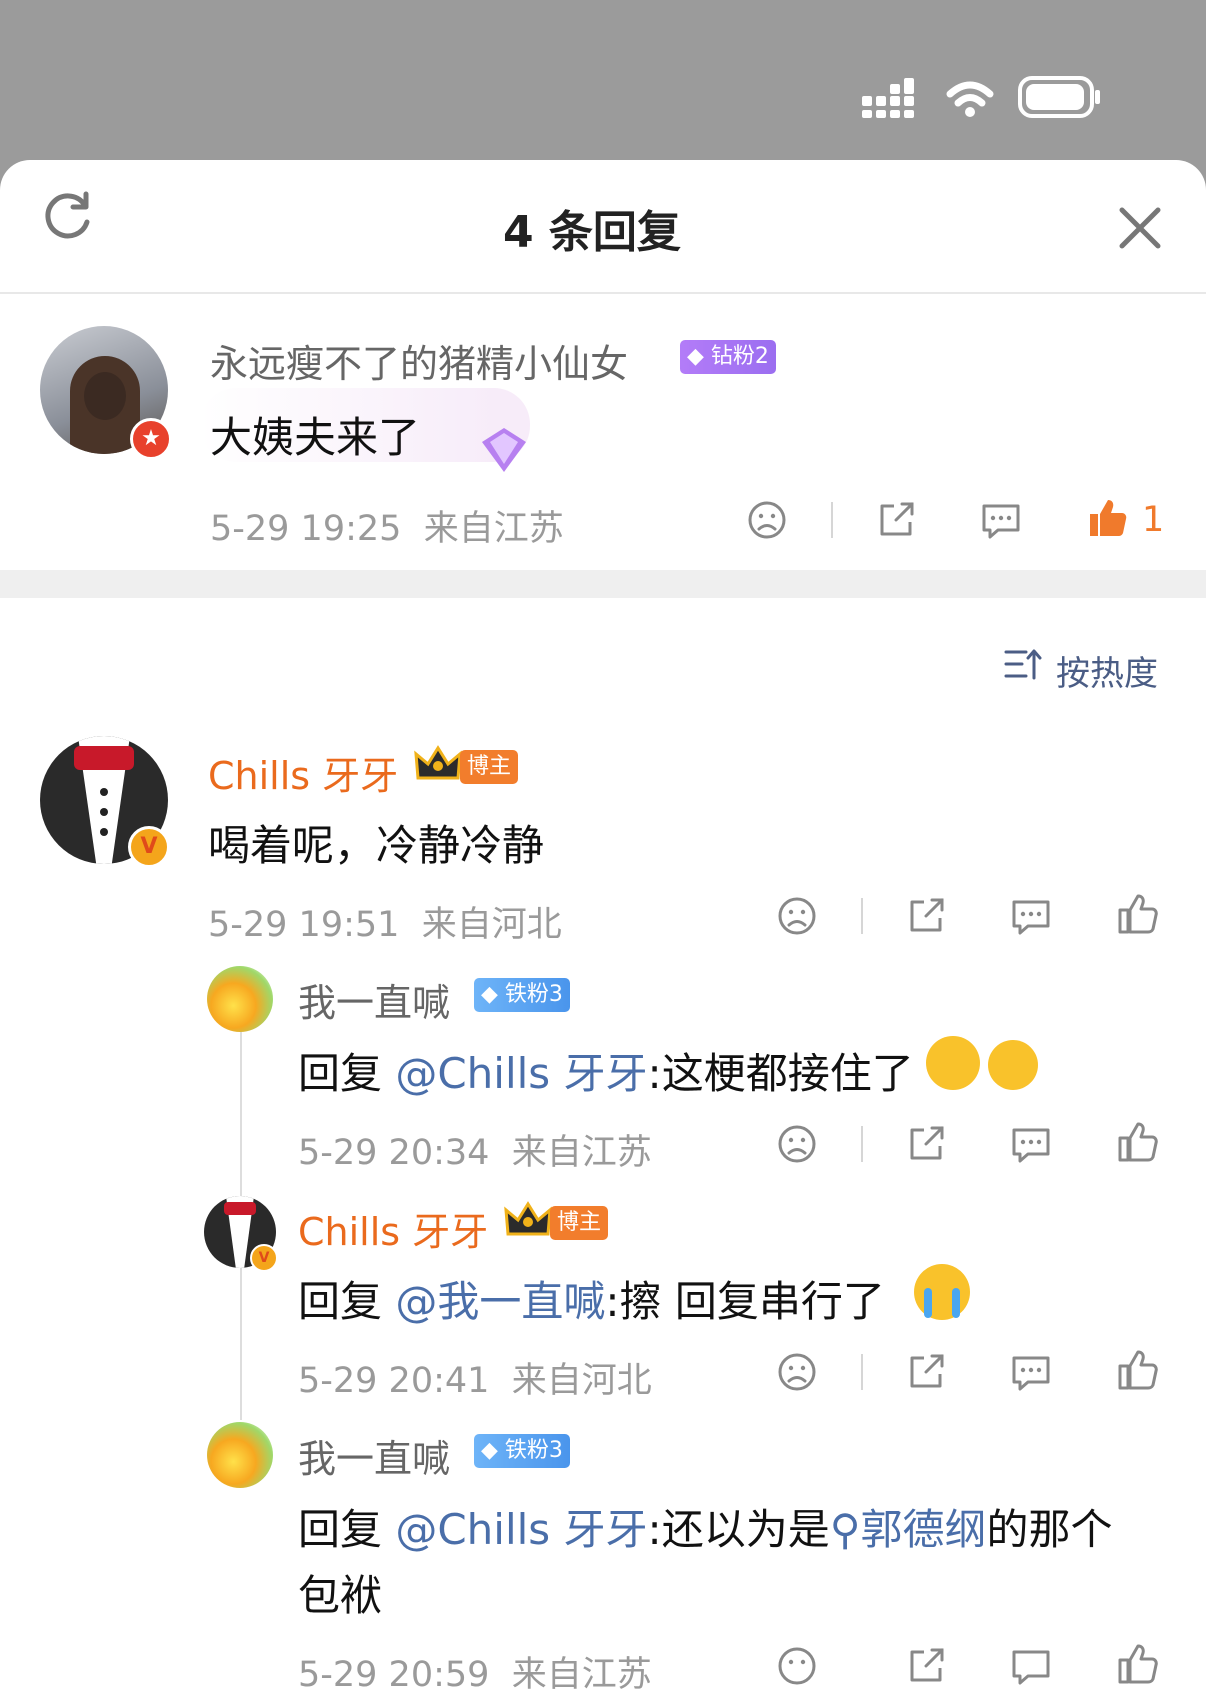  I want to click on mention-link: @我一直喊, so click(500, 1301).